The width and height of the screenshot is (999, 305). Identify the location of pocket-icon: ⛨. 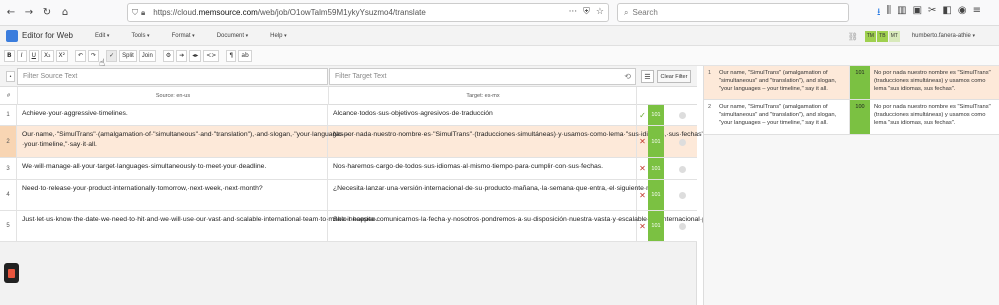
(586, 12).